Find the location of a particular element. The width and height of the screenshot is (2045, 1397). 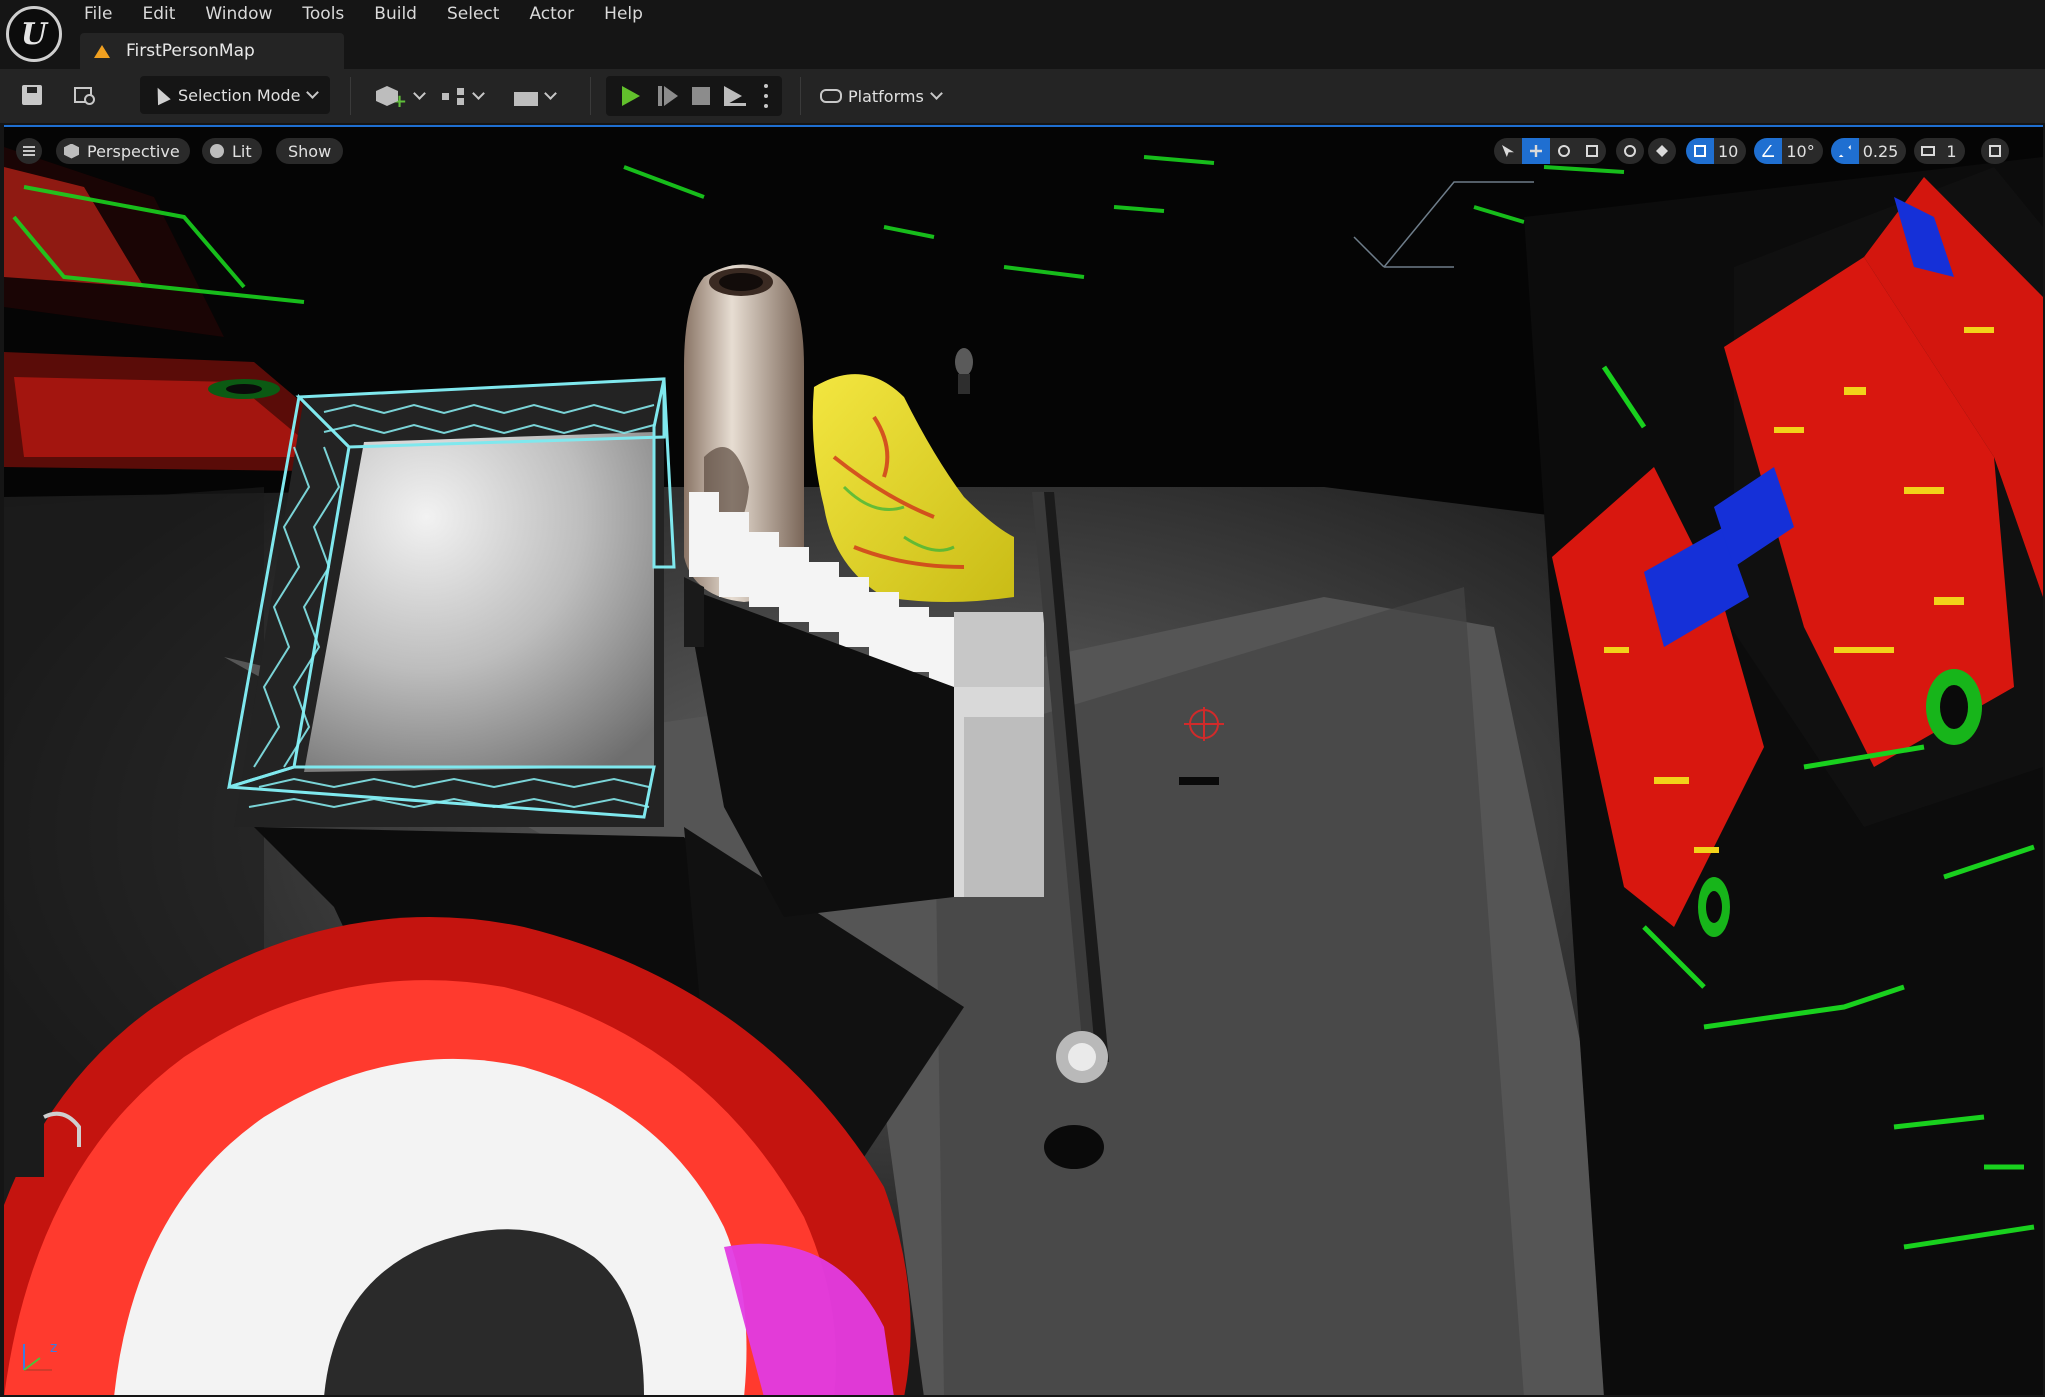

move-icon is located at coordinates (1536, 151).